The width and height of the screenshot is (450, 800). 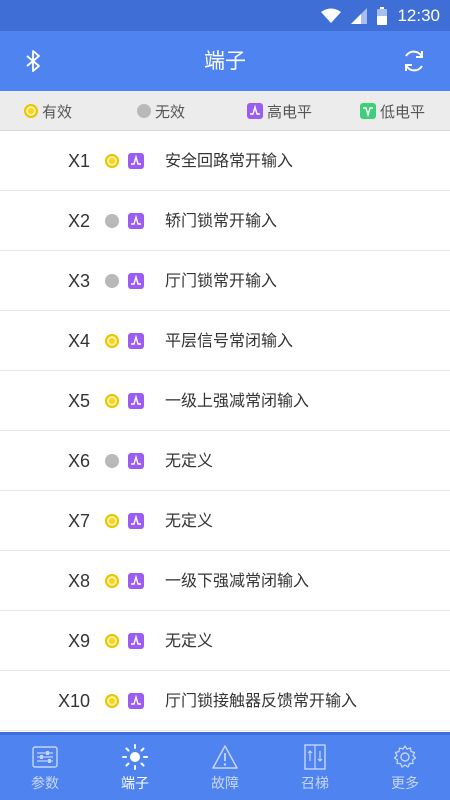 I want to click on table-row: X7 无定义, so click(x=225, y=521).